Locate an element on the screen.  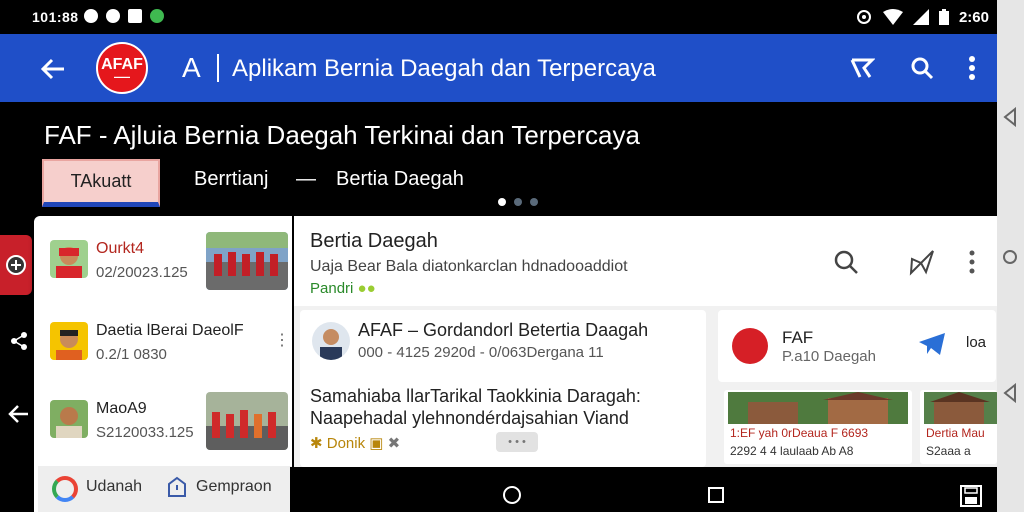
more-button is located at coordinates (972, 262).